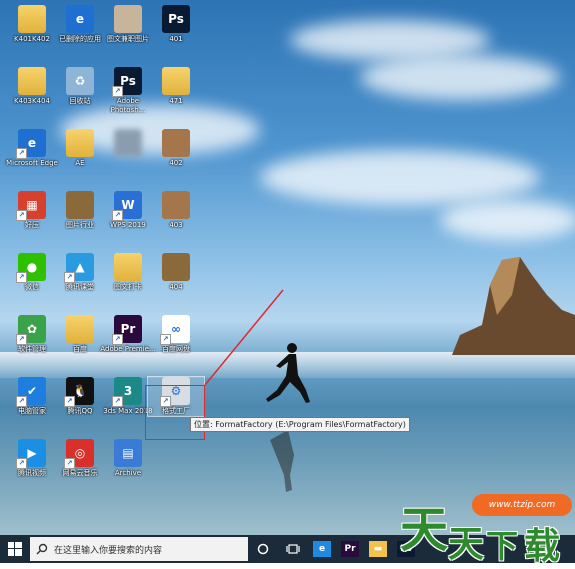 The height and width of the screenshot is (569, 575). Describe the element at coordinates (522, 505) in the screenshot. I see `watermark-url: www.ttzip.com` at that location.